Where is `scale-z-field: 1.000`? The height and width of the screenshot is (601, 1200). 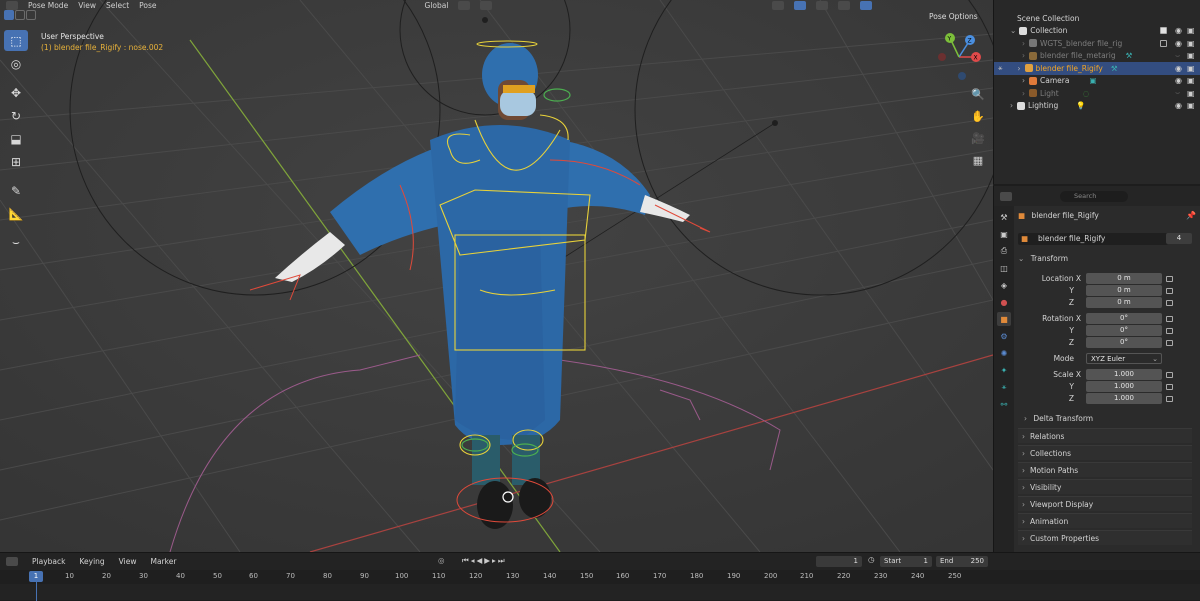
scale-z-field: 1.000 is located at coordinates (1124, 398).